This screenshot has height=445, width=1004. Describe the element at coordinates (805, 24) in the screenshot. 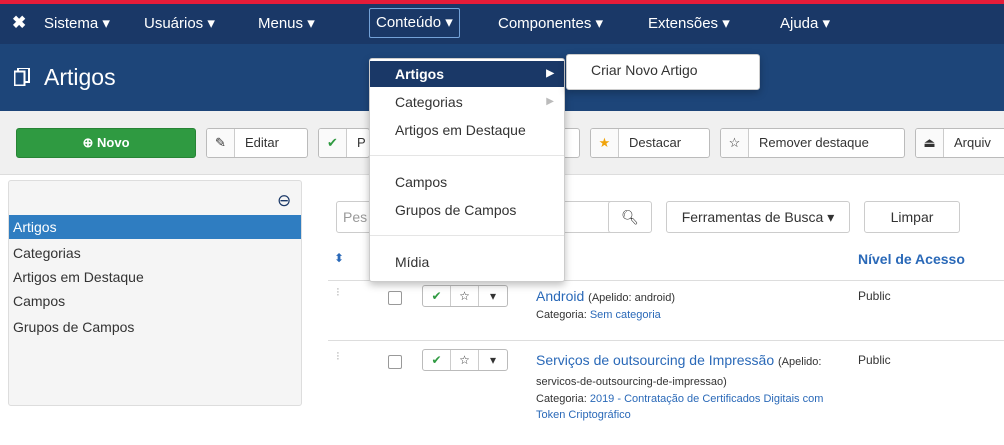

I see `nav-ajuda: Ajuda ▾` at that location.